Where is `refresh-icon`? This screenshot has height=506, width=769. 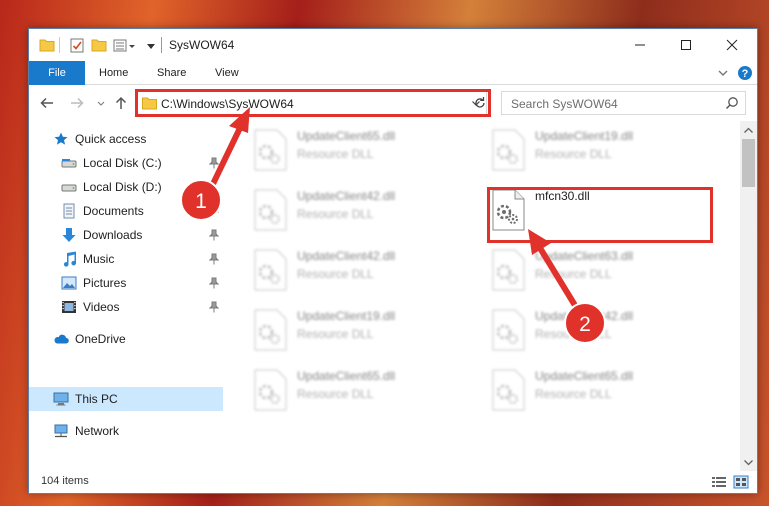 refresh-icon is located at coordinates (479, 102).